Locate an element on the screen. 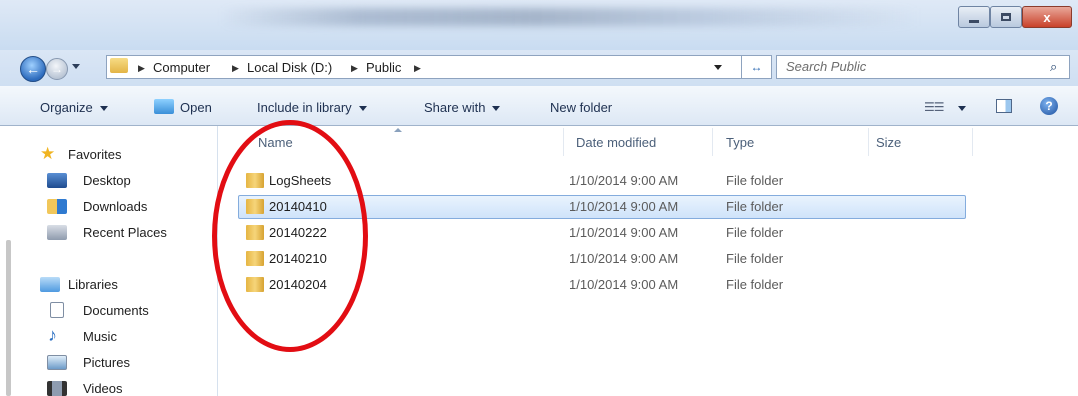 This screenshot has height=396, width=1078. nav-music: Music is located at coordinates (100, 336).